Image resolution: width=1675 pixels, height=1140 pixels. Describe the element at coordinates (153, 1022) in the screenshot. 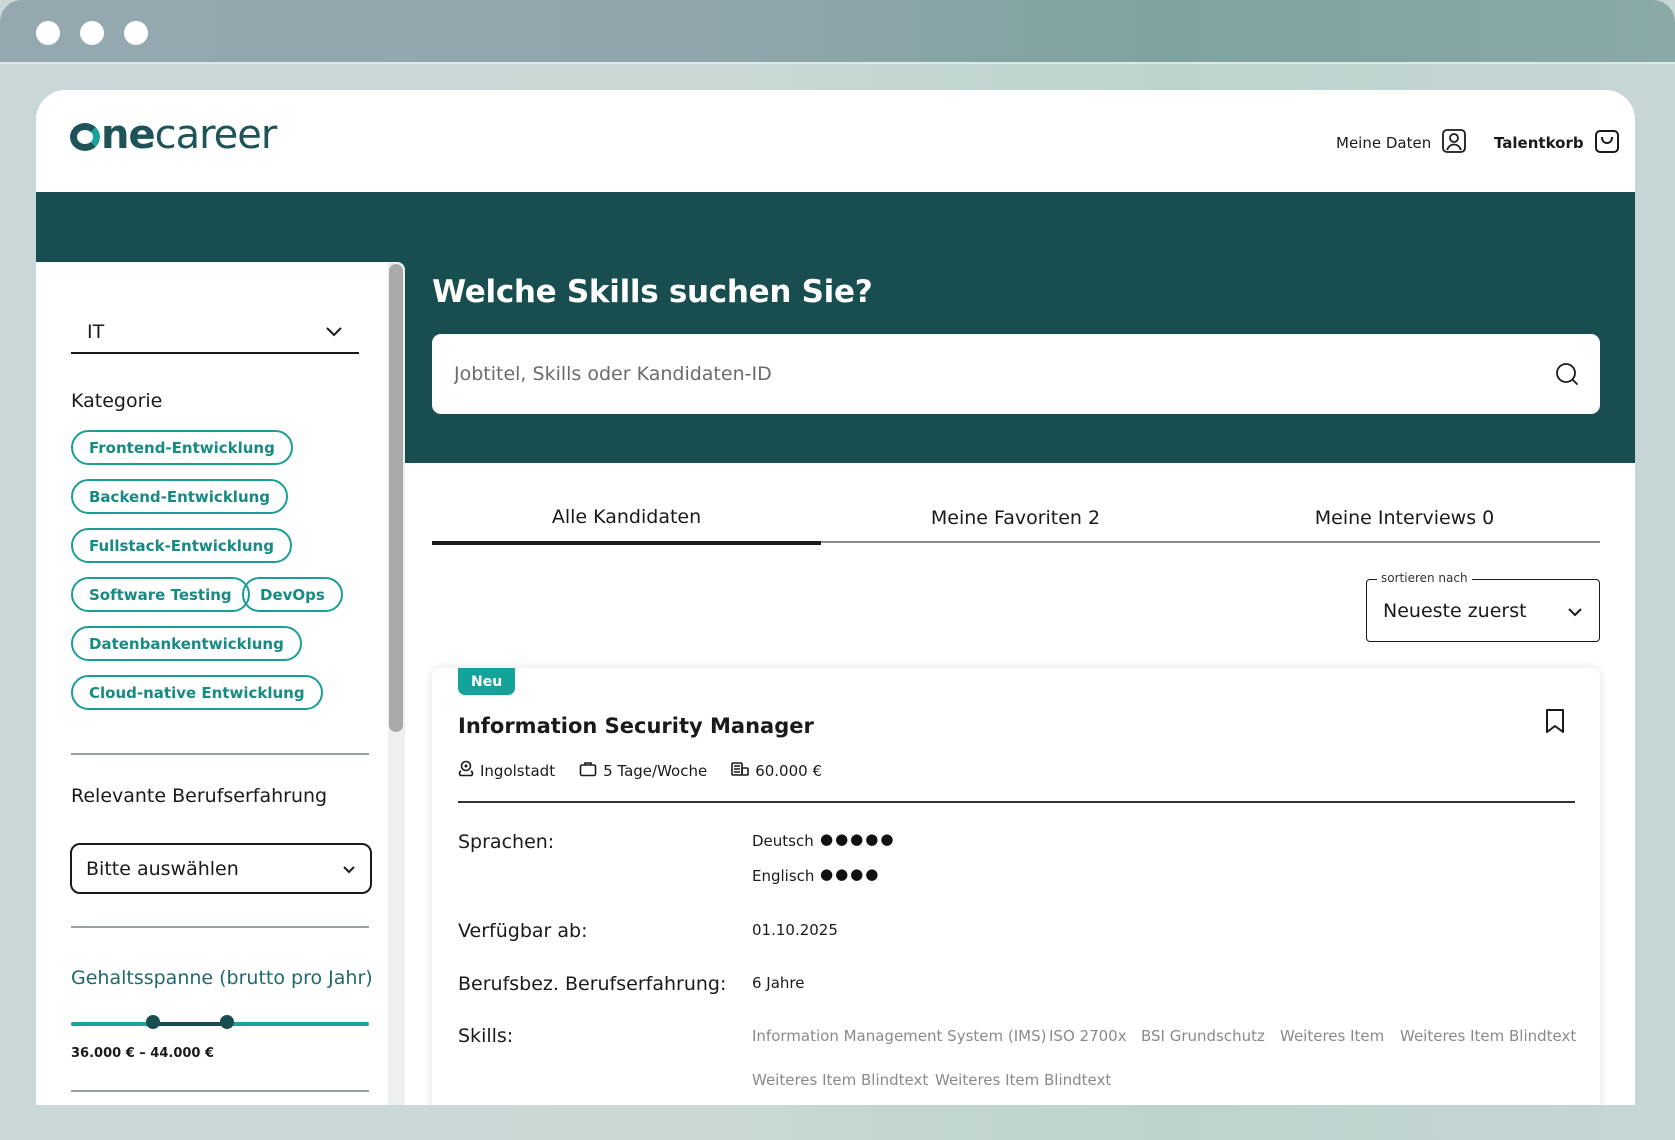

I see `salary-slider-min-handle` at that location.